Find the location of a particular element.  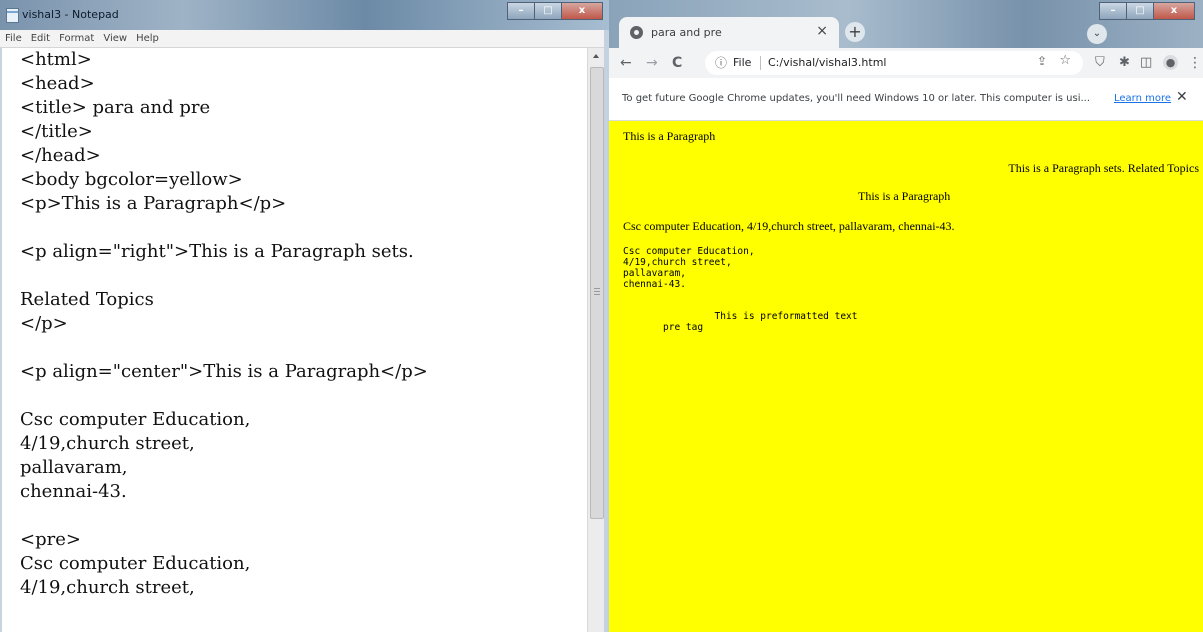

code-line: <head> is located at coordinates (57, 83).